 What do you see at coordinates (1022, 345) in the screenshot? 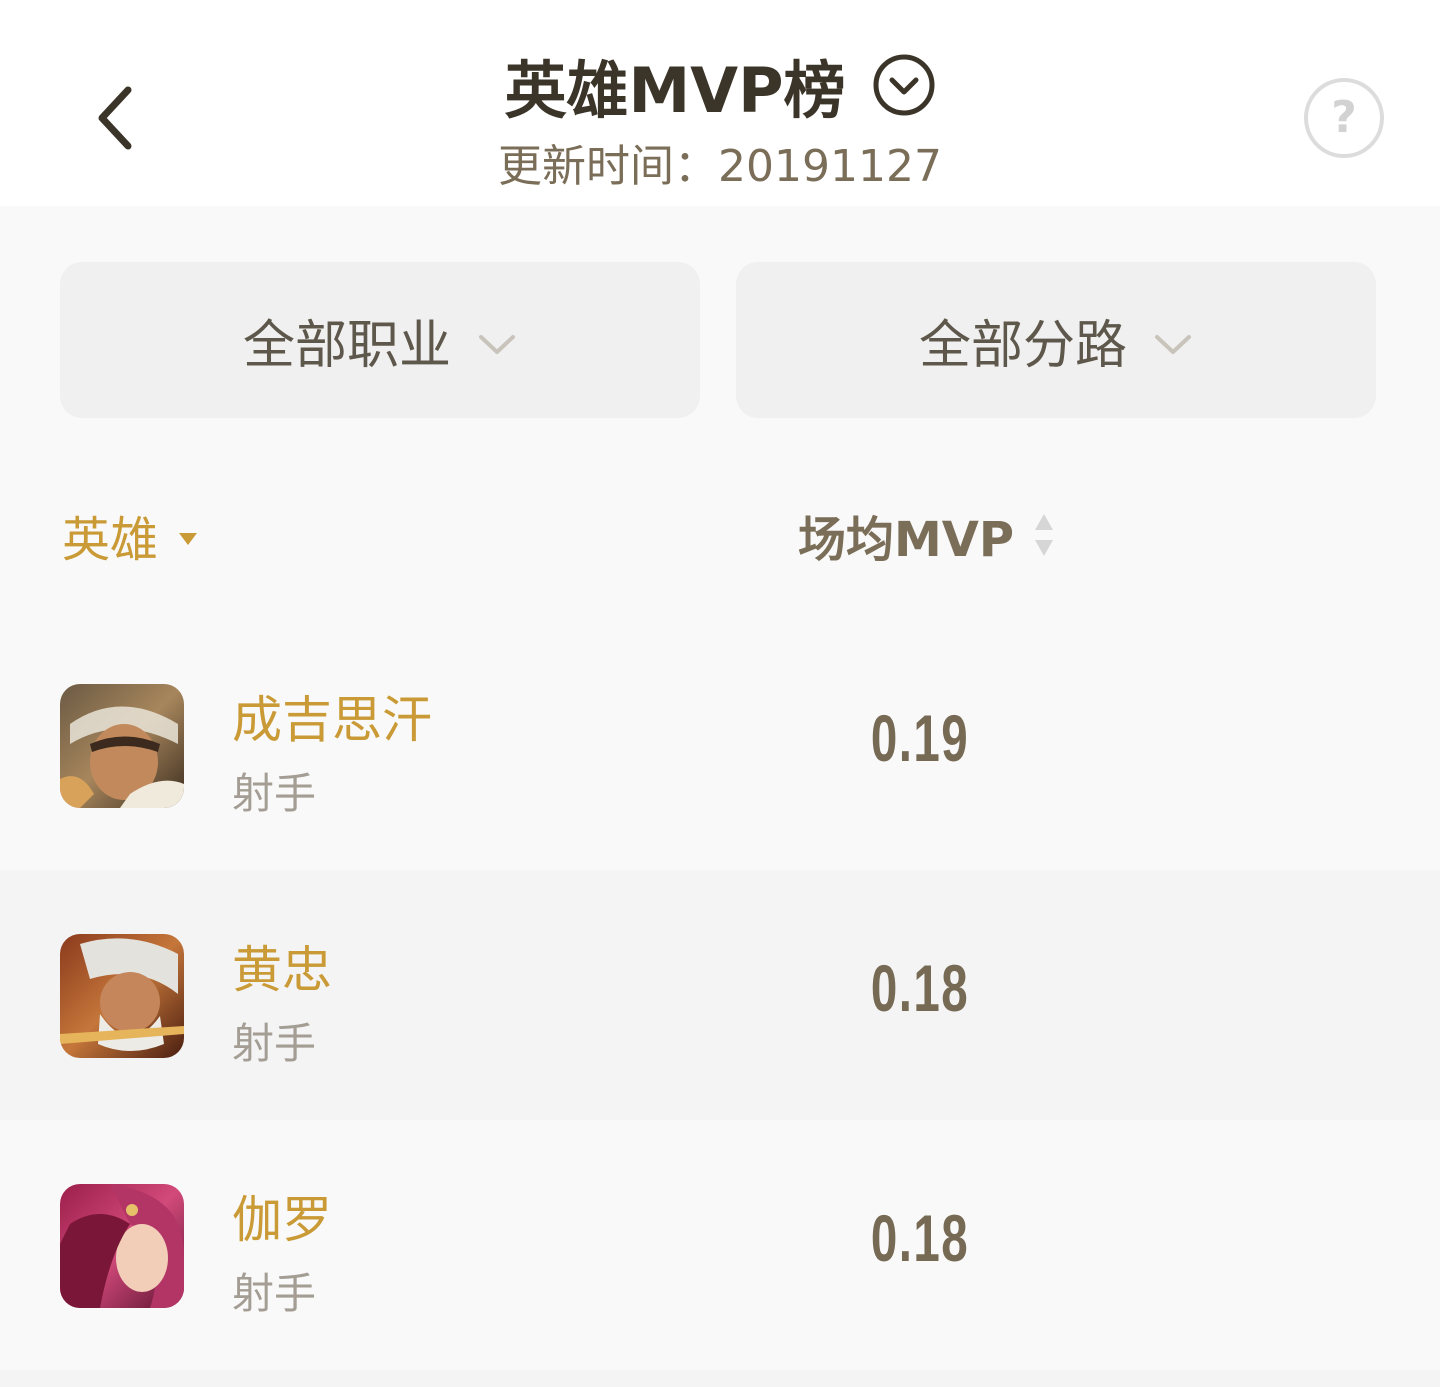
I see `lane-filter-label: 全部分路` at bounding box center [1022, 345].